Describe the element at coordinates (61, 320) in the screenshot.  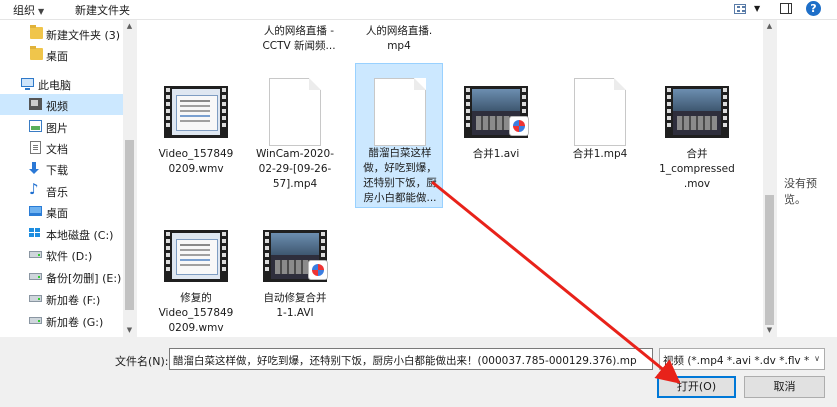
I see `nav-item-drive-g: 新加卷 (G:)` at that location.